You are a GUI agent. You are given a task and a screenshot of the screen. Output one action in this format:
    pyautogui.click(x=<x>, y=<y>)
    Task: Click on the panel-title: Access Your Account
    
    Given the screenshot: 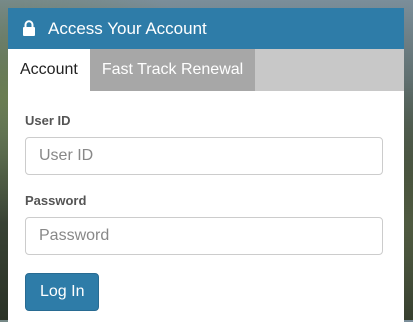 What is the action you would take?
    pyautogui.click(x=127, y=28)
    